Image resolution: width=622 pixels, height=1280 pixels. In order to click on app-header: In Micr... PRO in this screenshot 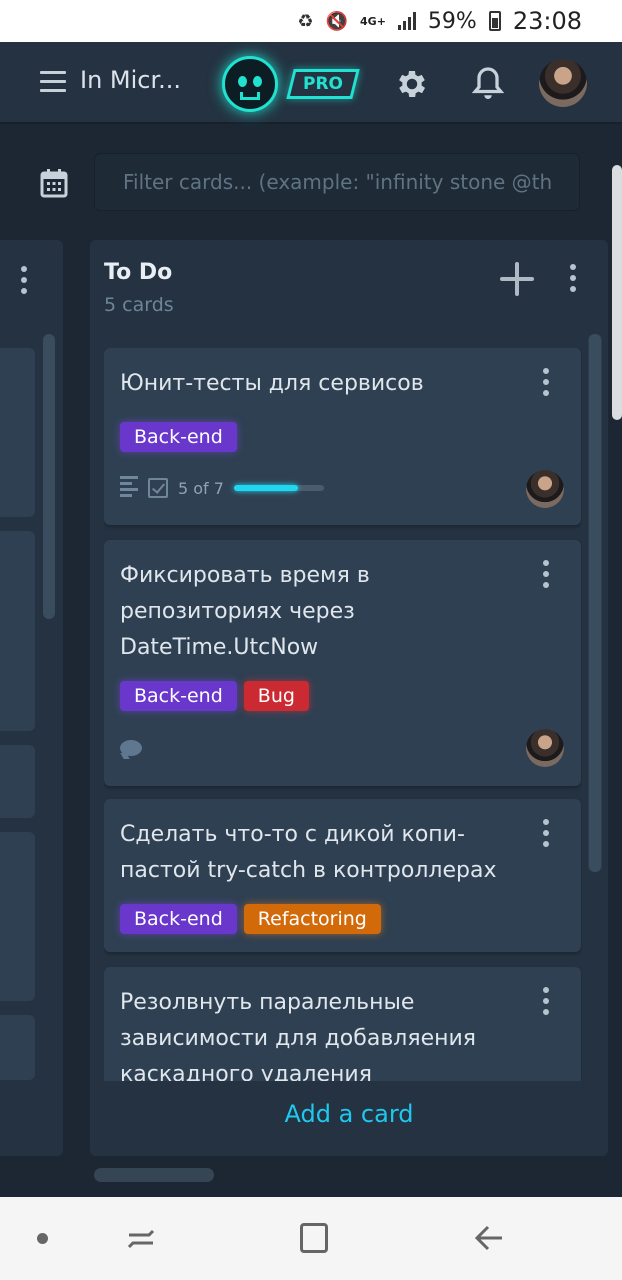, I will do `click(311, 83)`.